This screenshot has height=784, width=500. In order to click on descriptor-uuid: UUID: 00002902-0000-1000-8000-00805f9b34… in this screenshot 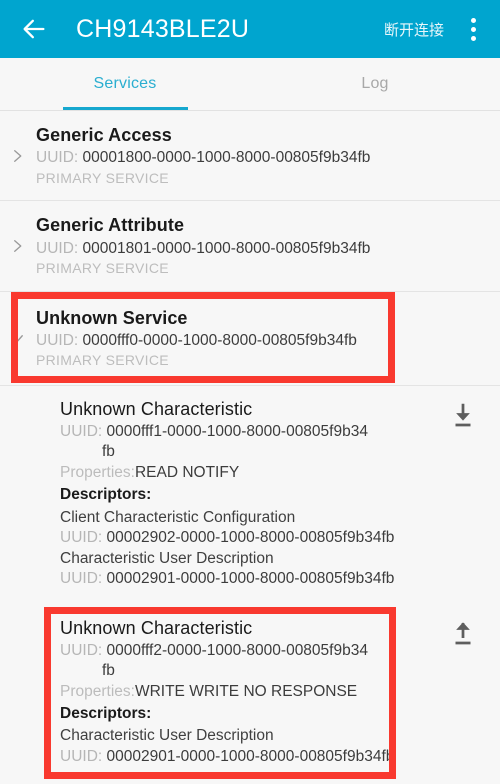, I will do `click(252, 538)`.